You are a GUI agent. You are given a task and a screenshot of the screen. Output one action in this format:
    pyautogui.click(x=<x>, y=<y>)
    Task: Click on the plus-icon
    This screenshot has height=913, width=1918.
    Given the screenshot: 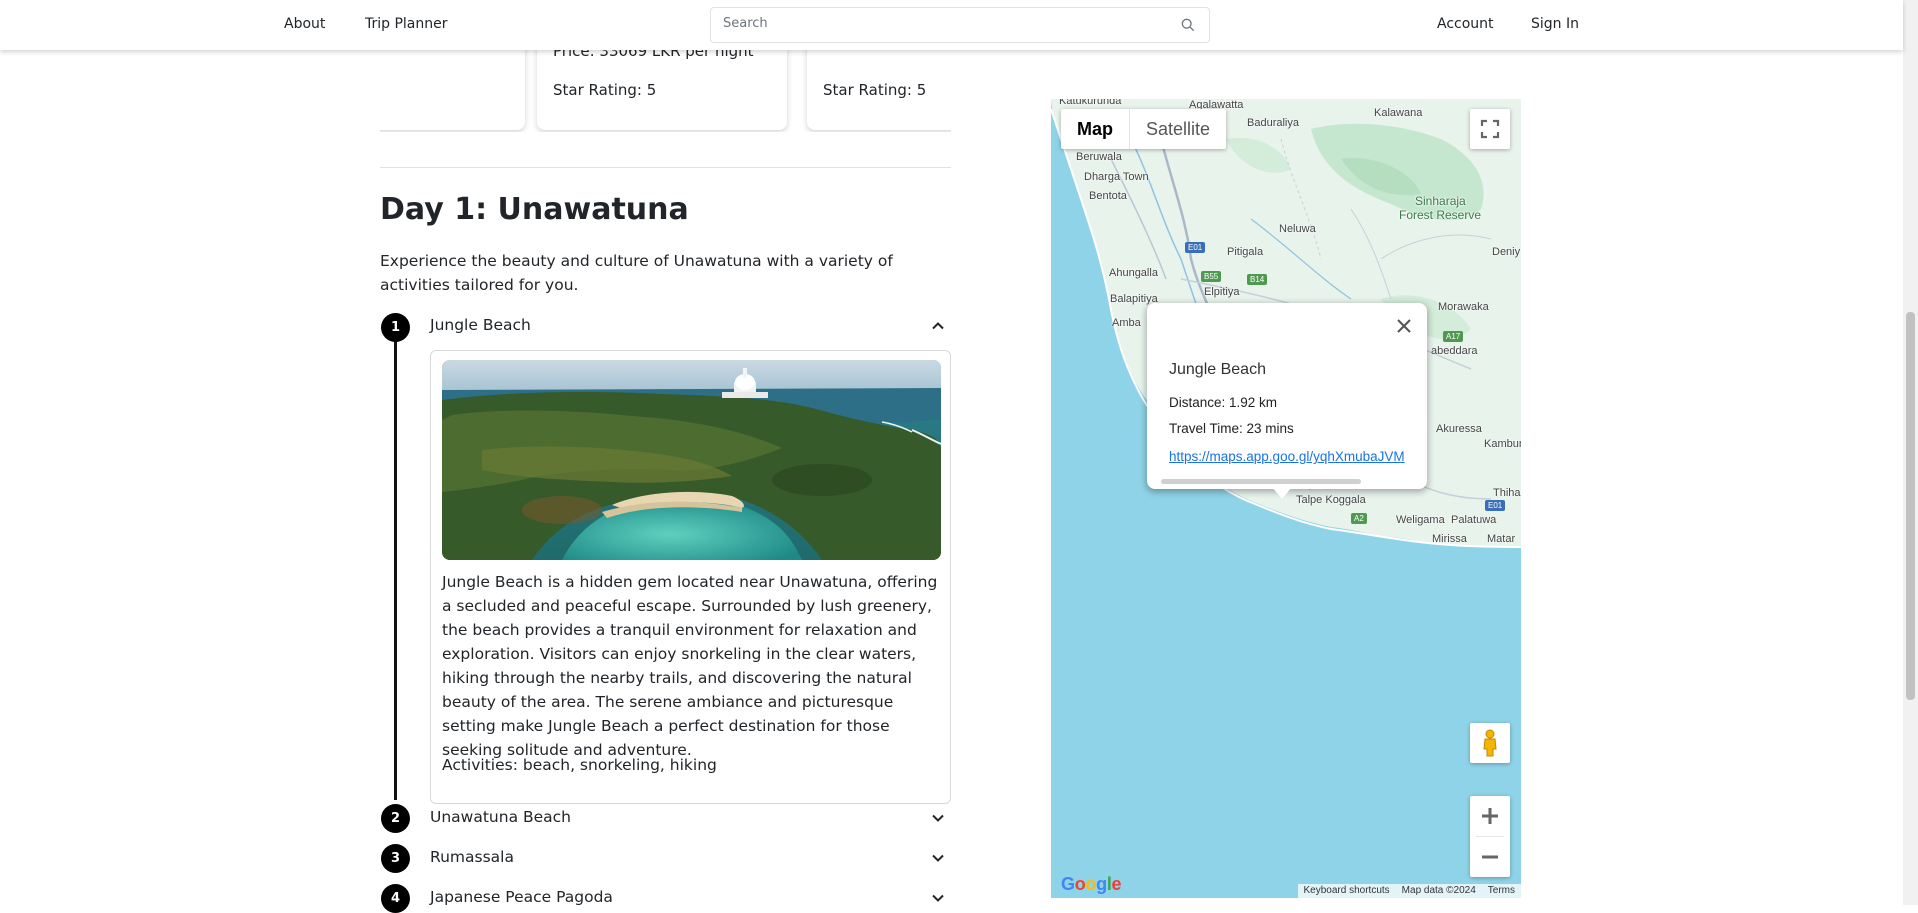 What is the action you would take?
    pyautogui.click(x=1490, y=816)
    